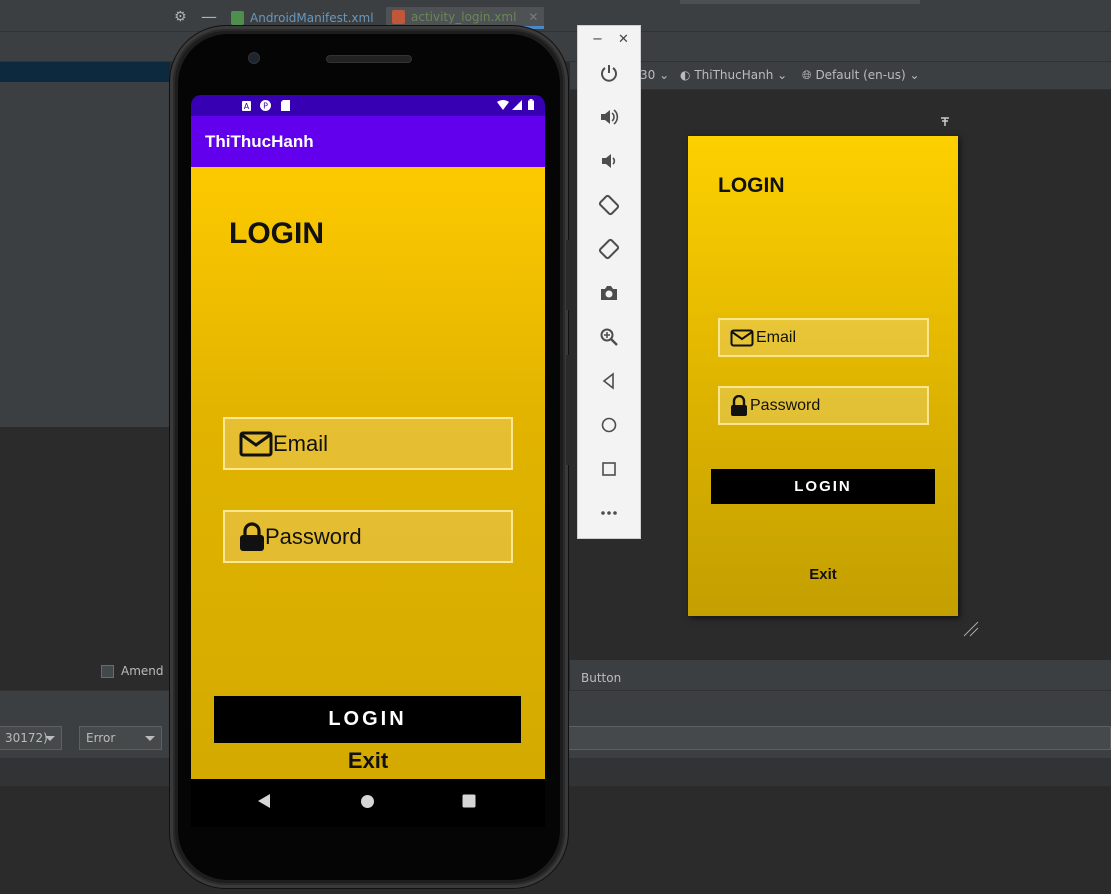 The height and width of the screenshot is (894, 1111). What do you see at coordinates (601, 678) in the screenshot?
I see `component-tree-button: Button` at bounding box center [601, 678].